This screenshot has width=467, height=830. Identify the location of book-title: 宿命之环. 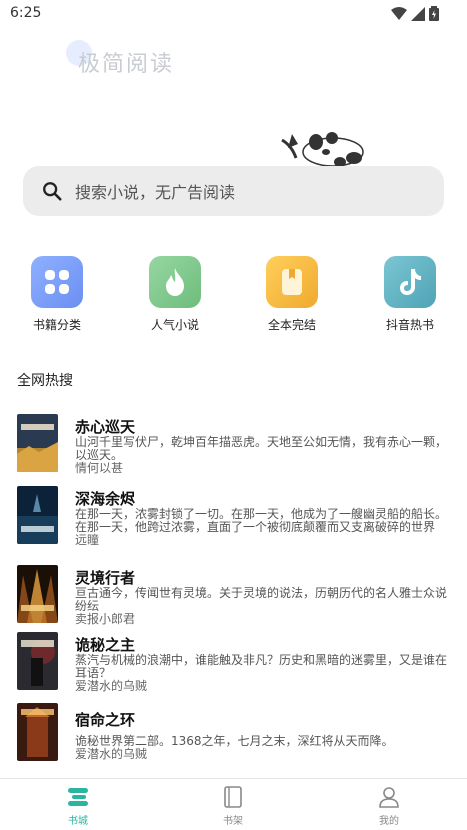
(105, 720).